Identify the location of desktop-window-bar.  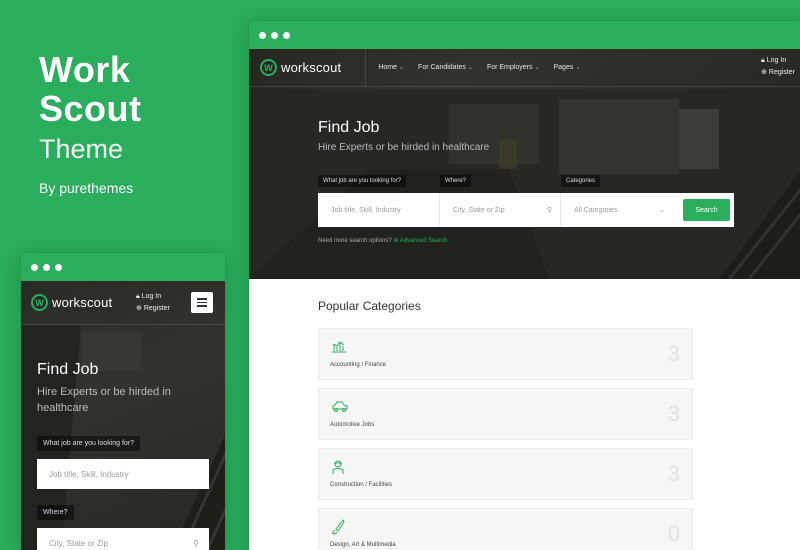
(524, 35).